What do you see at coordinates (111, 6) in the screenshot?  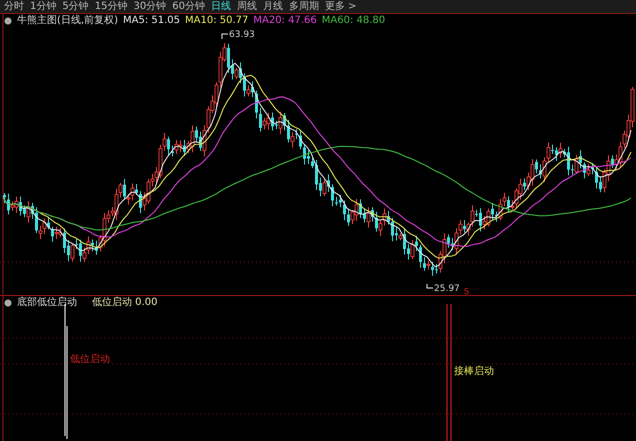 I see `period-tab: 15分钟` at bounding box center [111, 6].